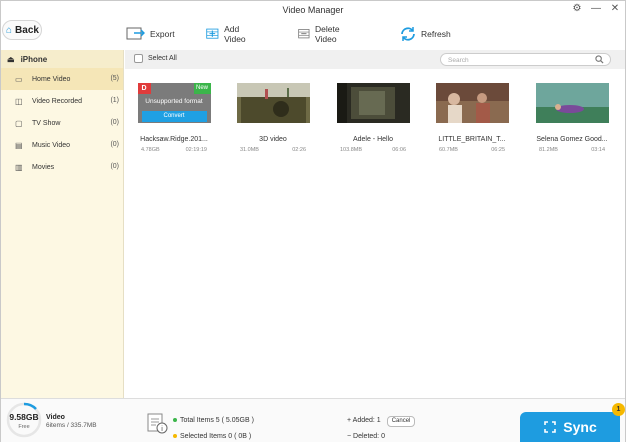  I want to click on video-name: 3D video, so click(273, 139).